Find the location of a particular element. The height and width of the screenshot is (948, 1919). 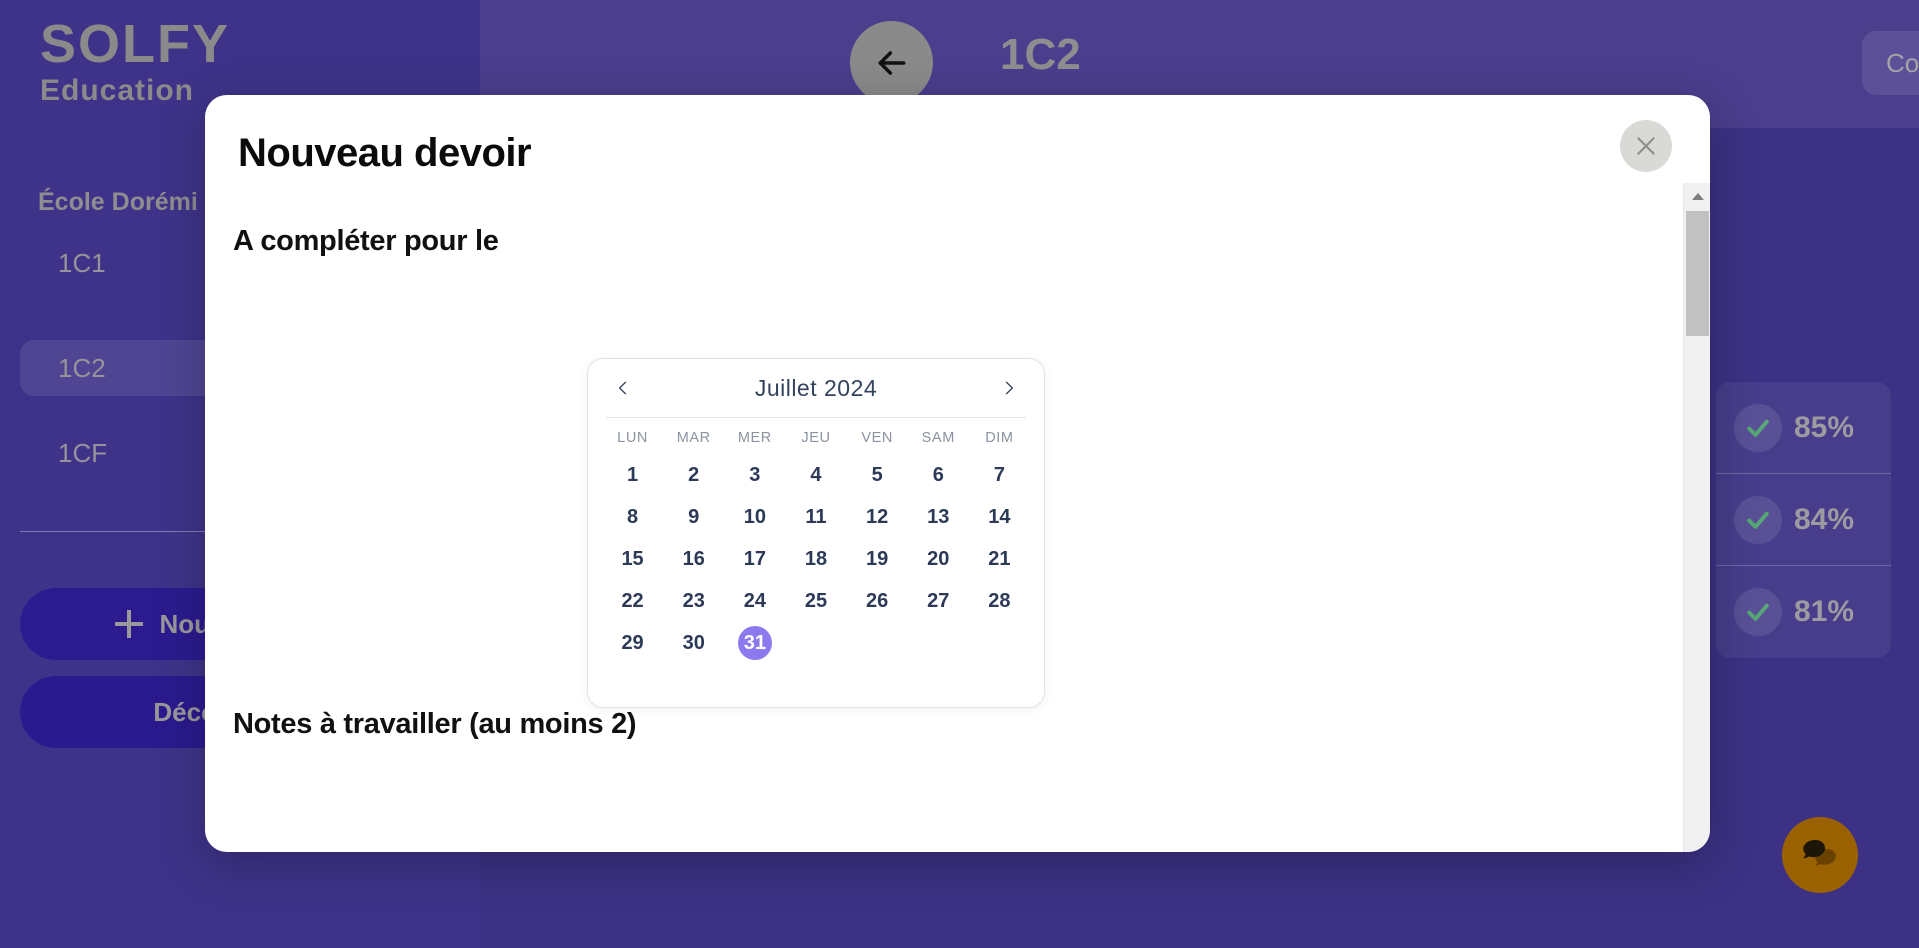

calendar-day-21: 21 is located at coordinates (999, 559).